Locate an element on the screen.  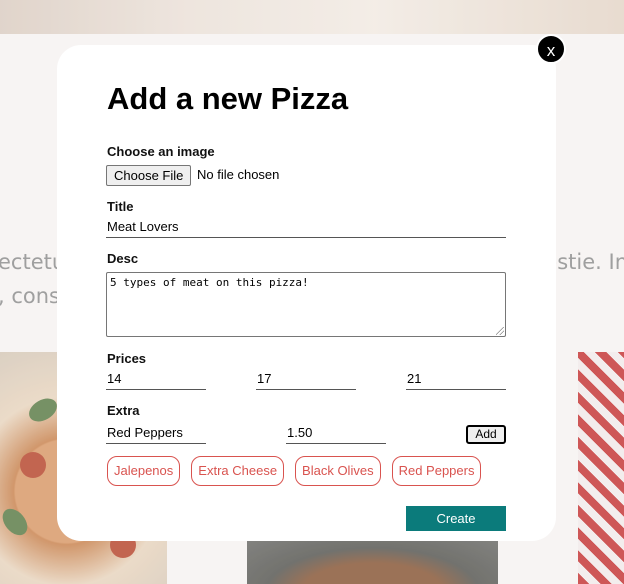
create-button: Create is located at coordinates (456, 518).